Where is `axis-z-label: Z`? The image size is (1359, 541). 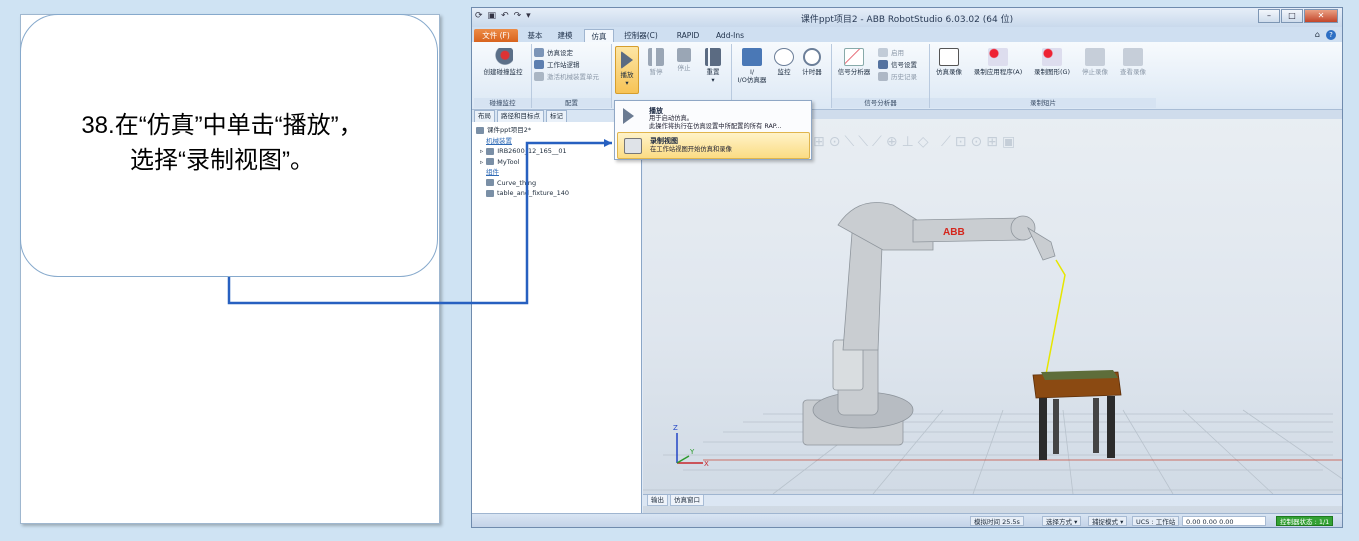
axis-z-label: Z is located at coordinates (675, 428).